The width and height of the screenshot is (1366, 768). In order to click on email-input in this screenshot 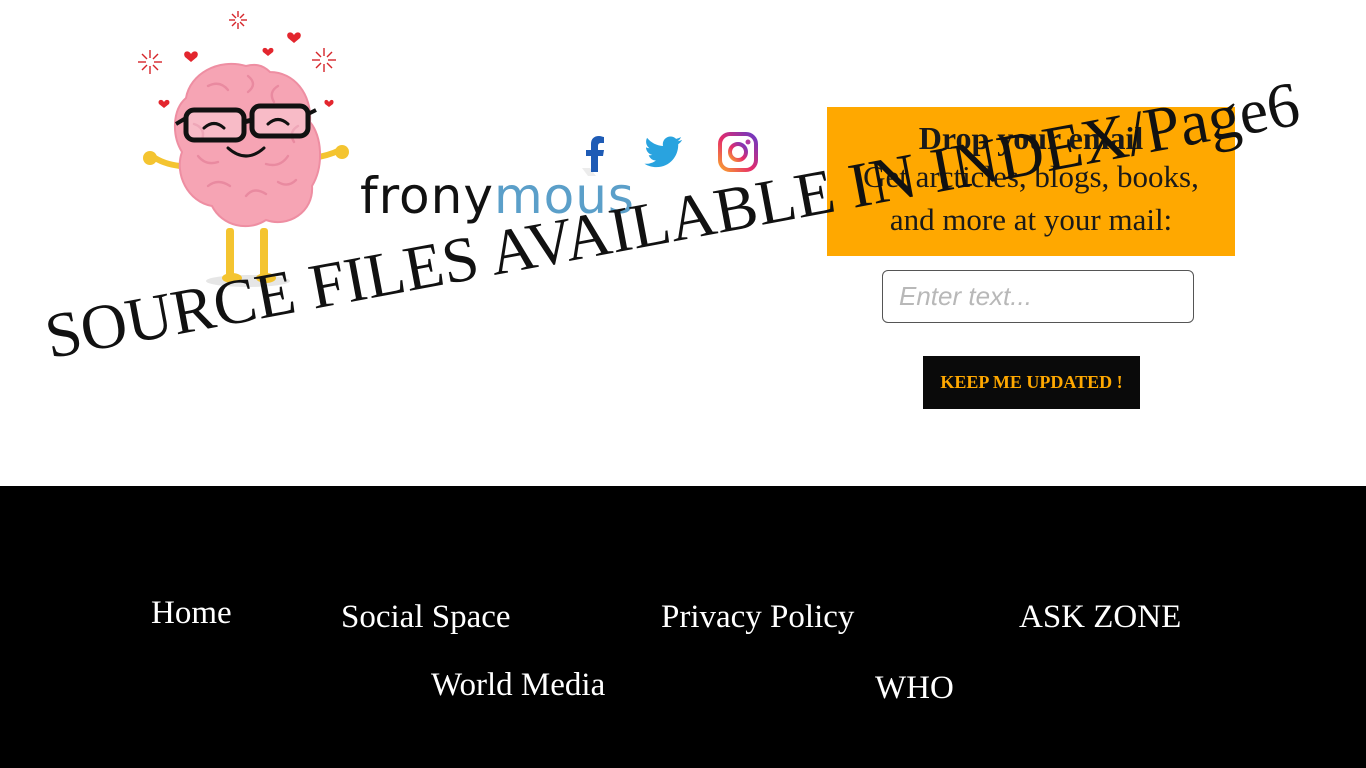, I will do `click(1038, 296)`.